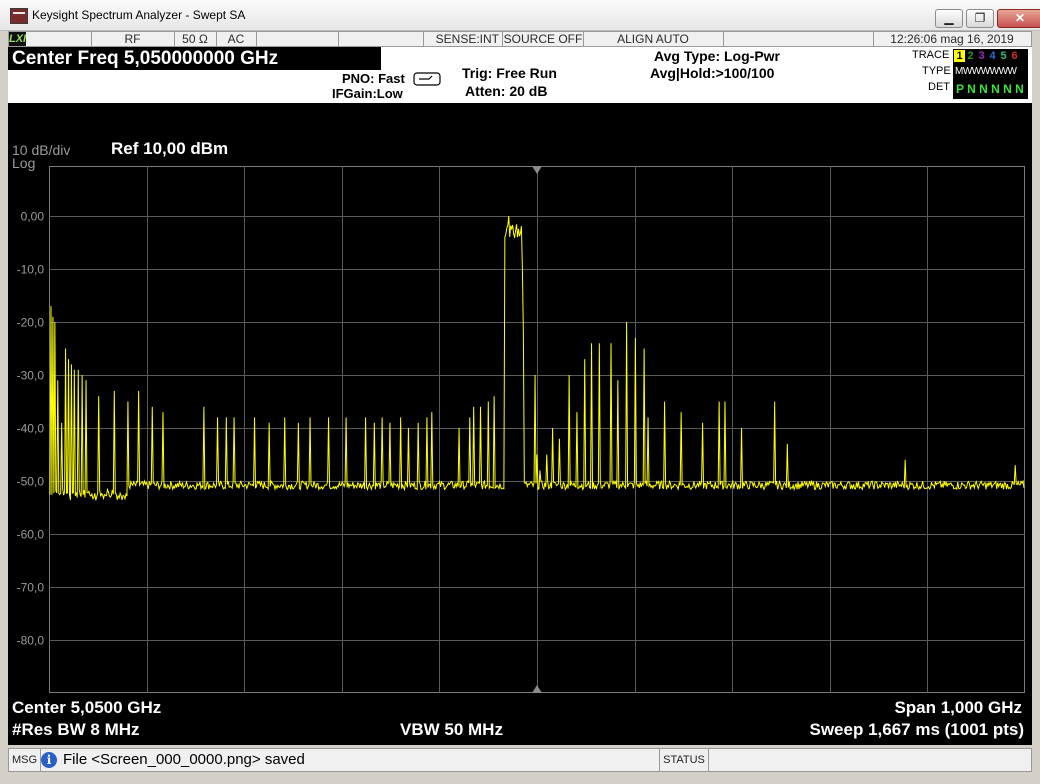 This screenshot has height=784, width=1040. Describe the element at coordinates (958, 708) in the screenshot. I see `span-label: Span 1,000 GHz` at that location.